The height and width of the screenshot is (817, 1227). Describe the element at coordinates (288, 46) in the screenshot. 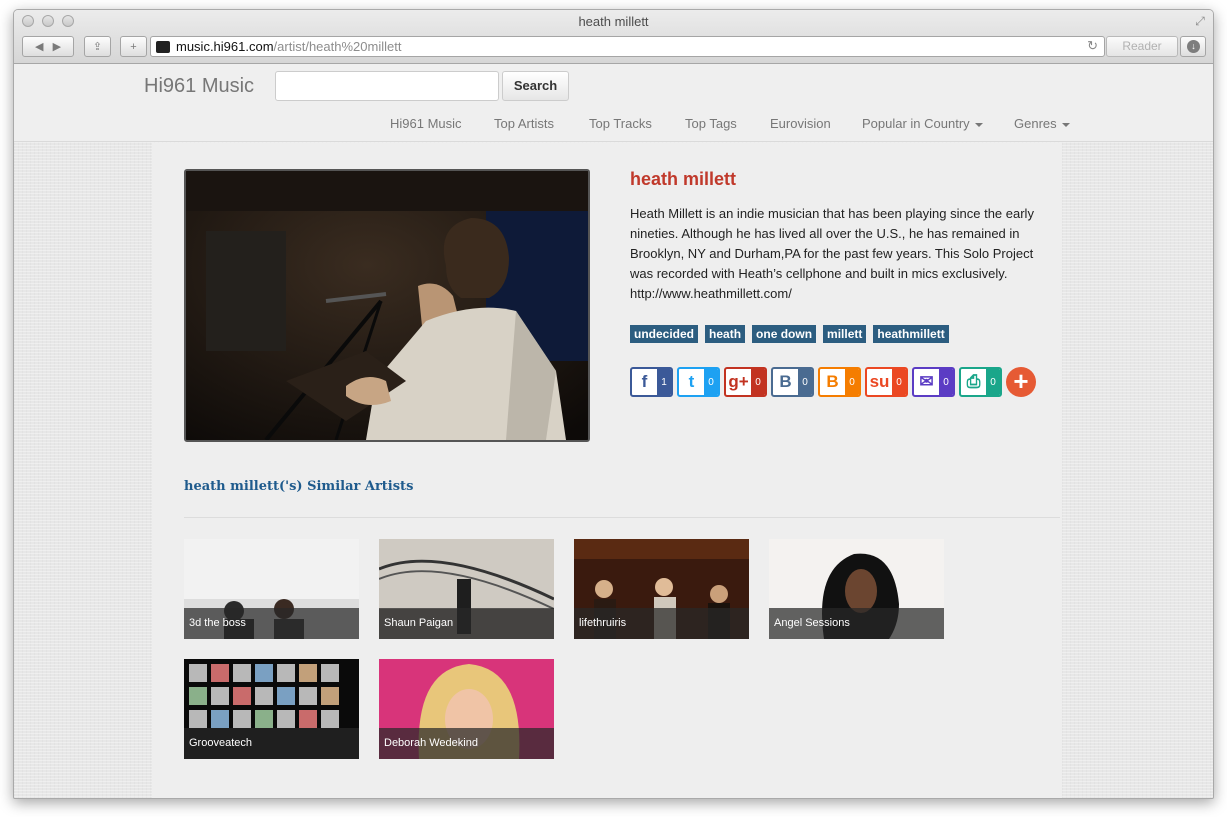

I see `url-text: music.hi961.com/artist/heath%20millett` at that location.